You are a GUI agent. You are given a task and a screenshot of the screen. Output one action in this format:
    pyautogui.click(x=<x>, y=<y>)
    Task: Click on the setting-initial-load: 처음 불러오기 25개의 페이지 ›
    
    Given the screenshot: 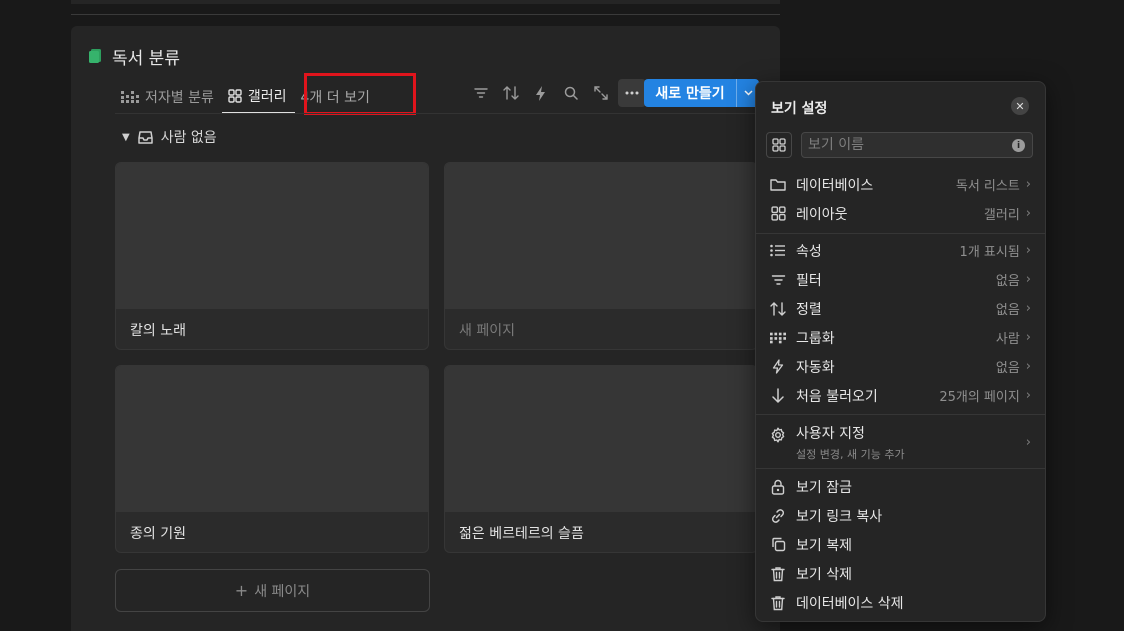 What is the action you would take?
    pyautogui.click(x=900, y=395)
    